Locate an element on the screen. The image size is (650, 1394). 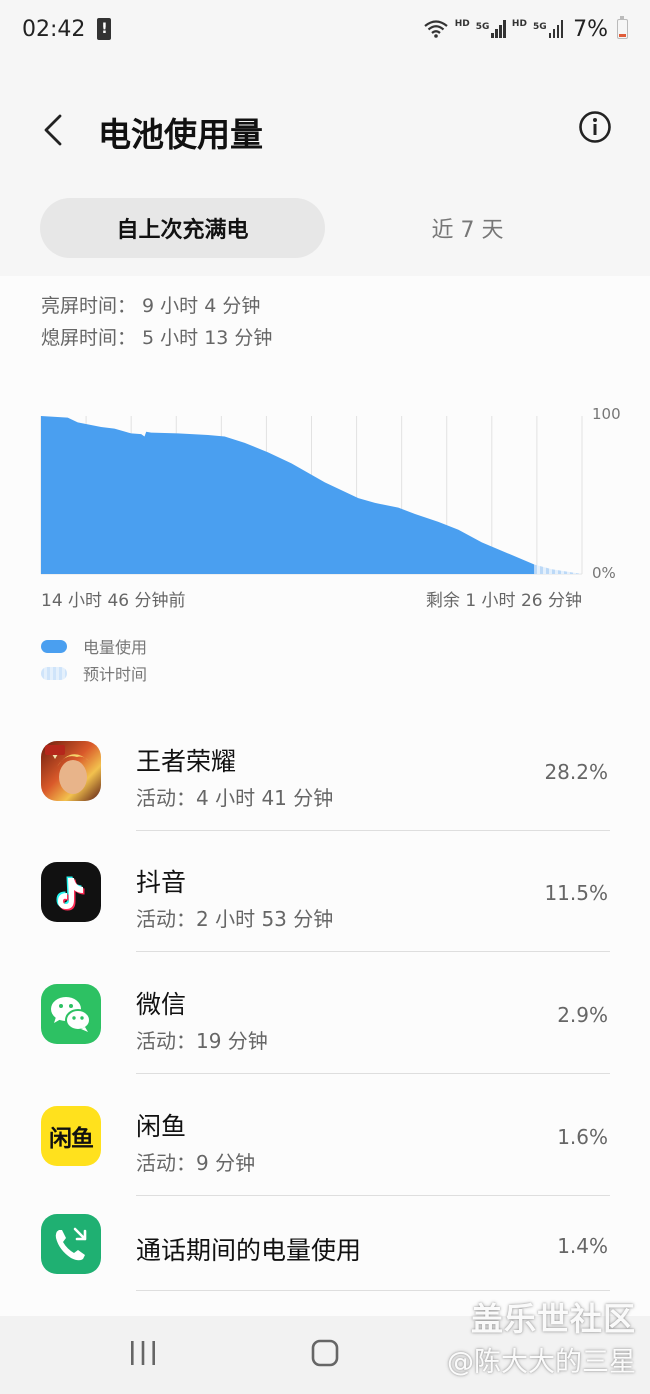
legend-battery-used: 电量使用 is located at coordinates (94, 646).